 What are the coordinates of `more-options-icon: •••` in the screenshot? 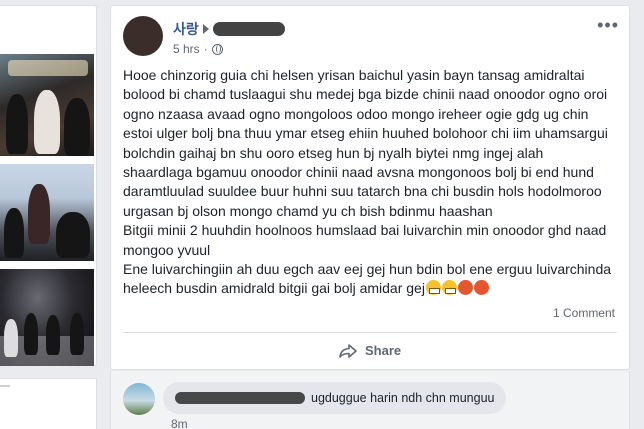 It's located at (608, 25).